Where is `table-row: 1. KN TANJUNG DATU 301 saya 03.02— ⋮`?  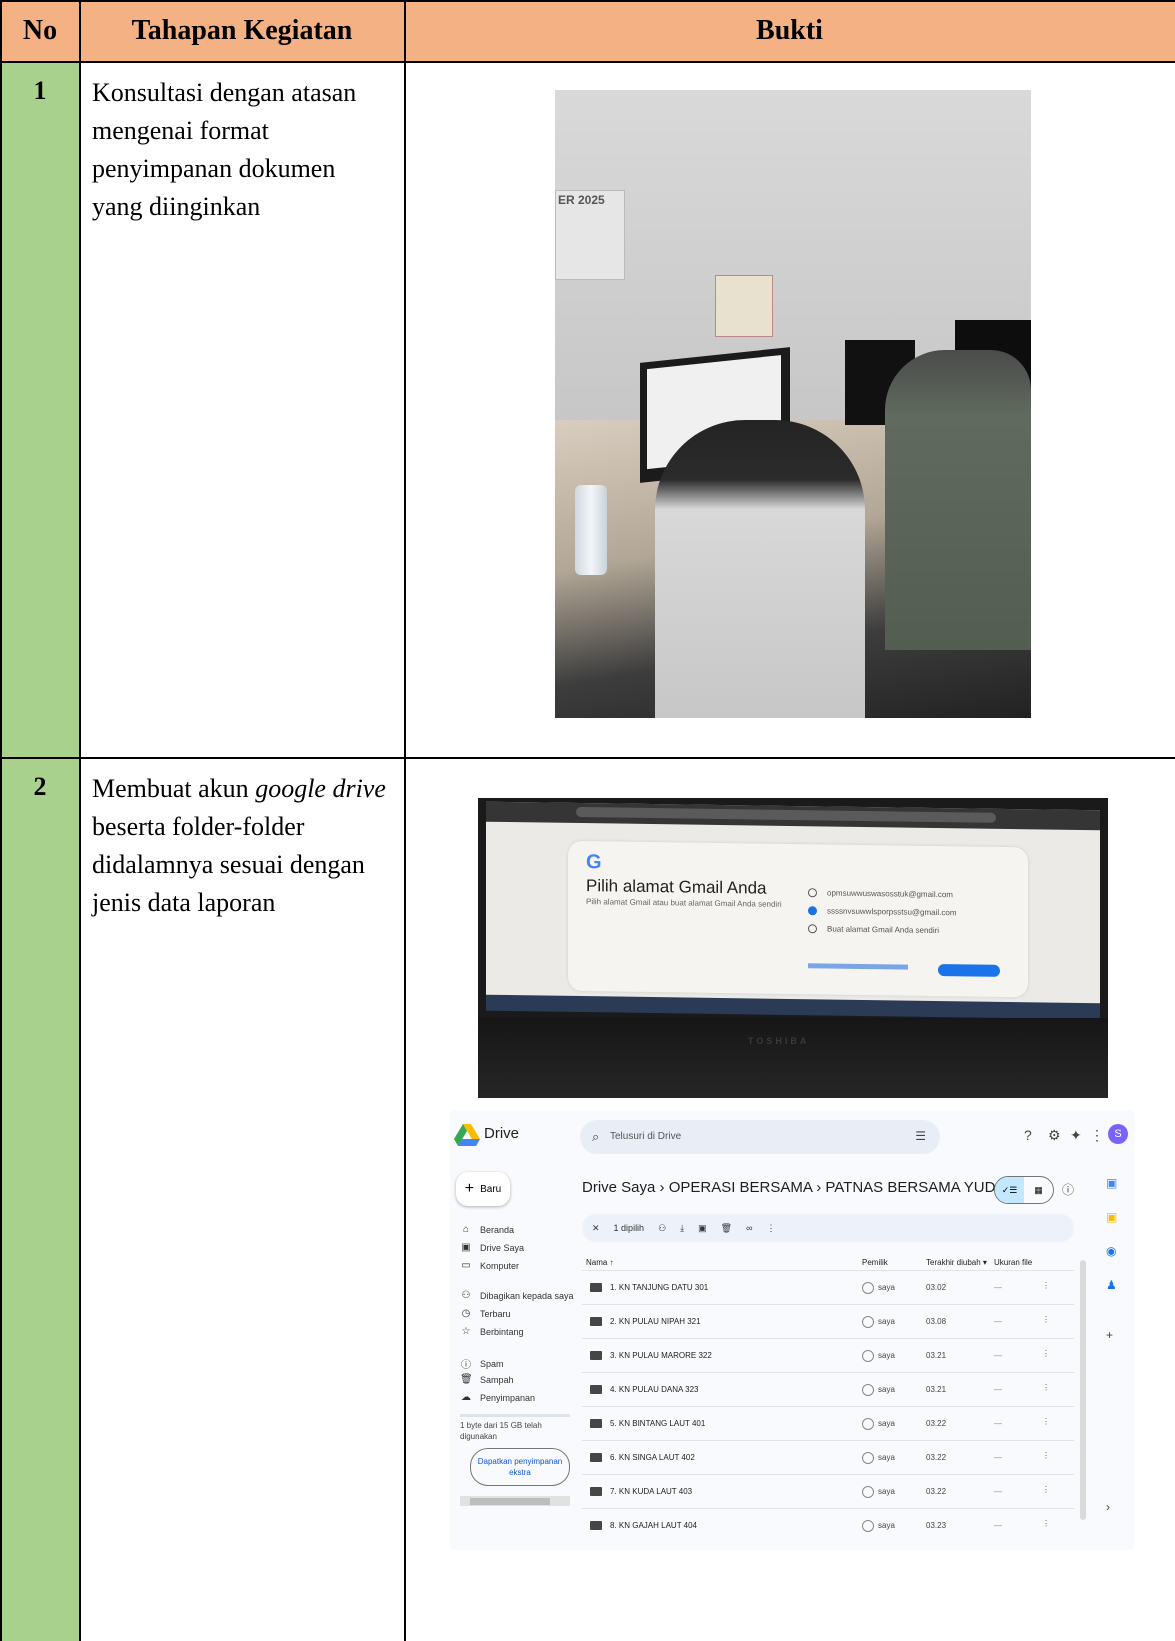 table-row: 1. KN TANJUNG DATU 301 saya 03.02— ⋮ is located at coordinates (828, 1287).